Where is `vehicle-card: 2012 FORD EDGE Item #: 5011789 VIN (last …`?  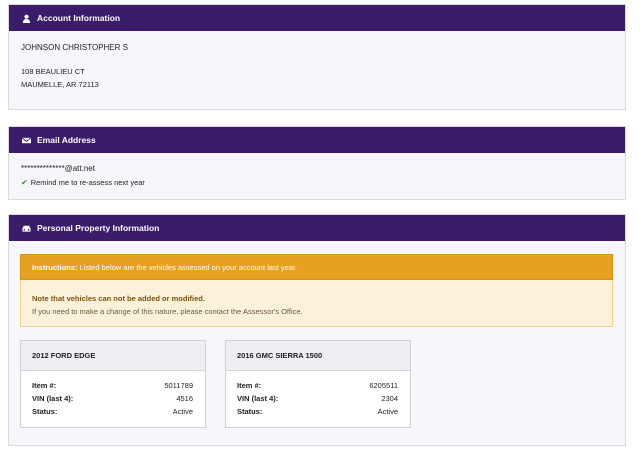 vehicle-card: 2012 FORD EDGE Item #: 5011789 VIN (last … is located at coordinates (113, 384).